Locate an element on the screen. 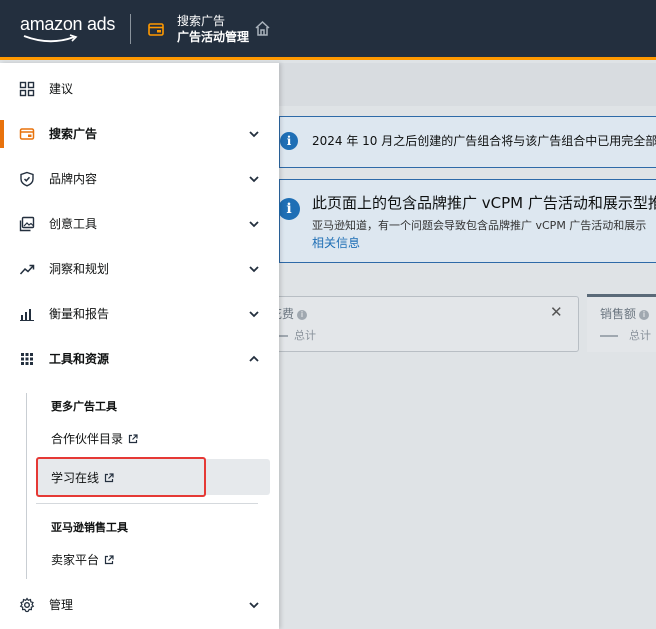  sidebar-item-insights: 洞察和规划 is located at coordinates (139, 269).